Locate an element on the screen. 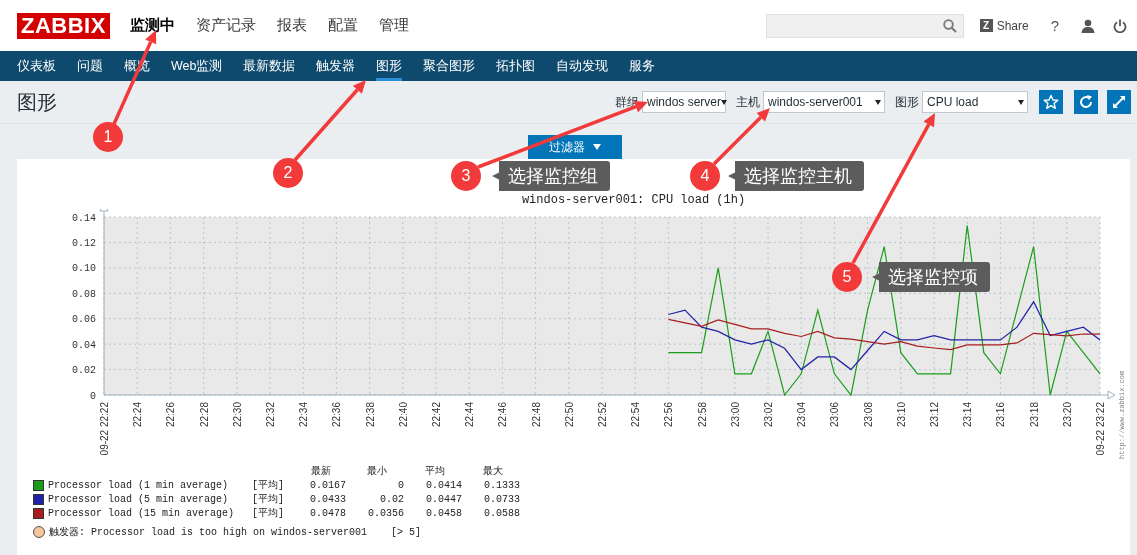 The height and width of the screenshot is (555, 1137). caret-icon is located at coordinates (597, 147).